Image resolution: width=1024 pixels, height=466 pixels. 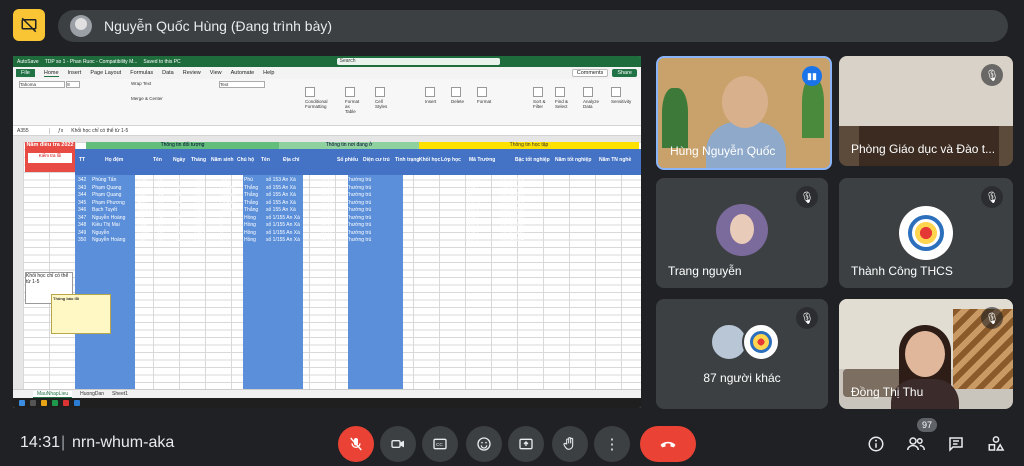 What do you see at coordinates (440, 444) in the screenshot?
I see `captions-button: CC` at bounding box center [440, 444].